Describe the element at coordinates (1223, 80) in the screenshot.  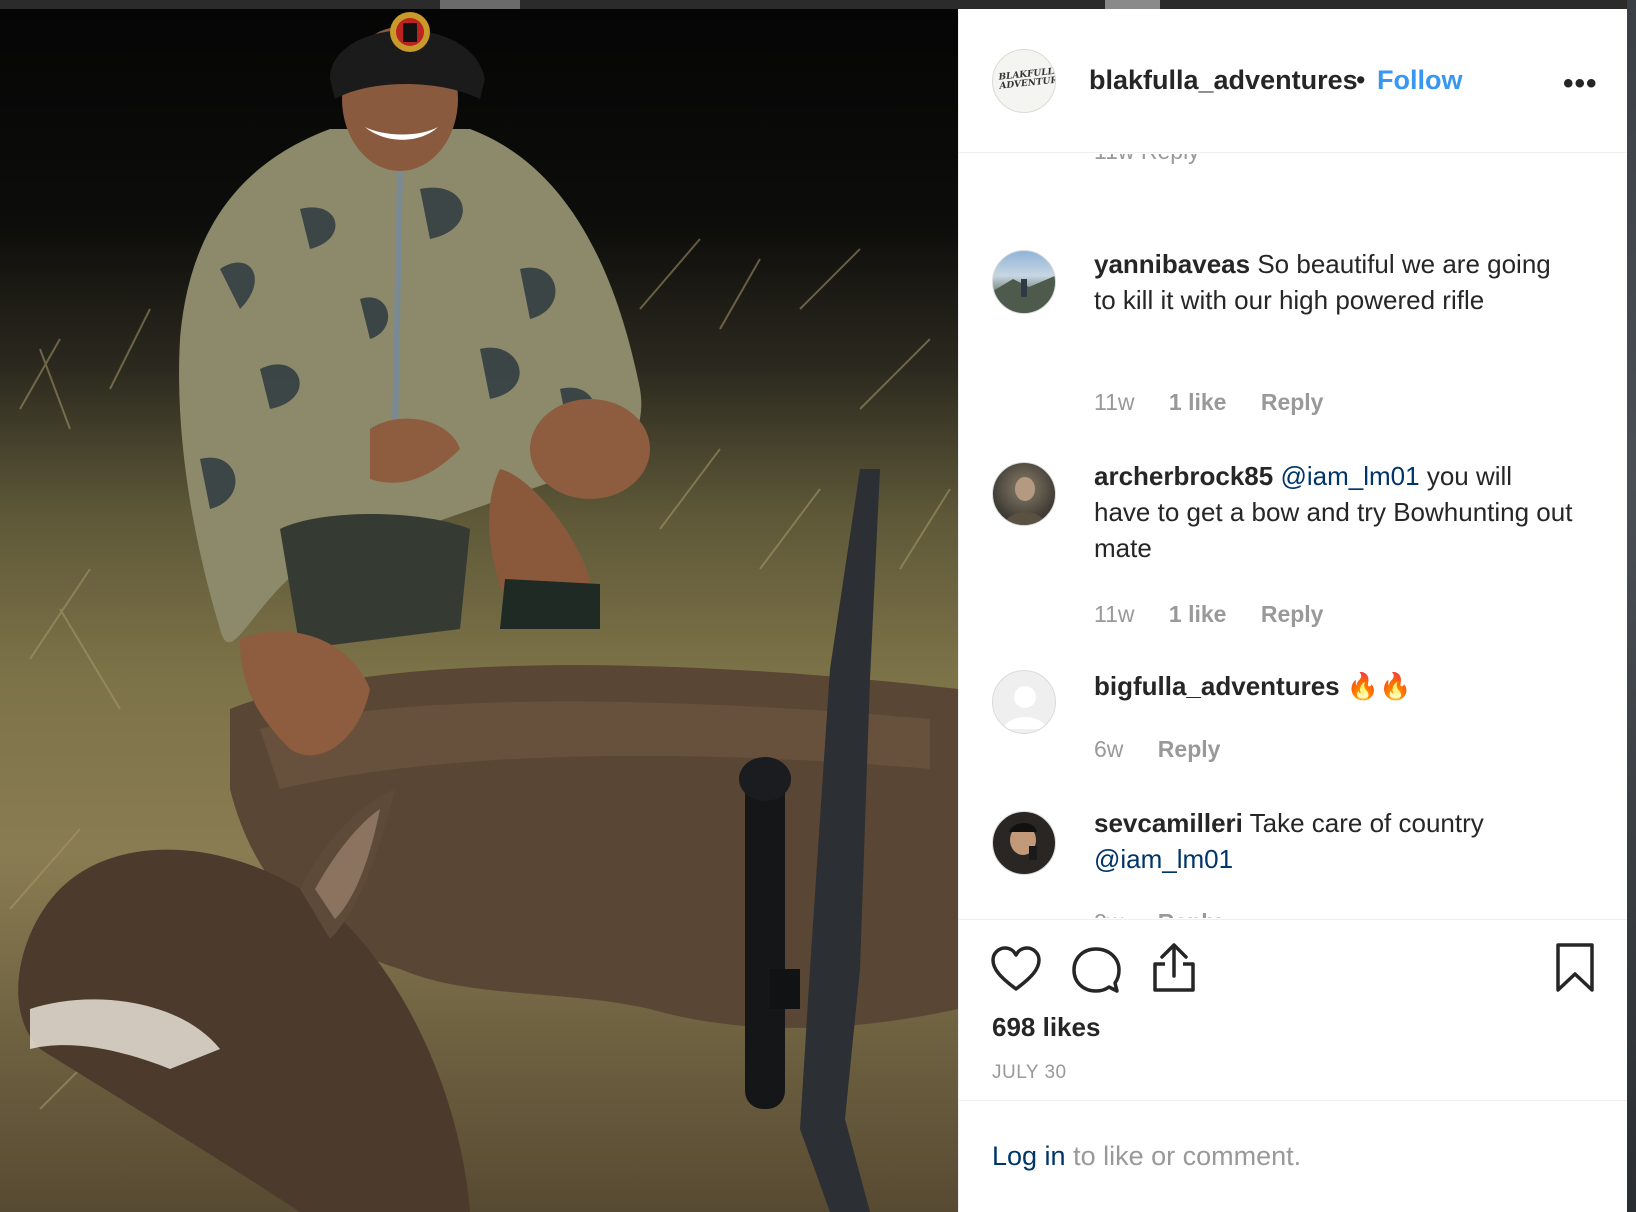
I see `account-username: blakfulla_adventures` at that location.